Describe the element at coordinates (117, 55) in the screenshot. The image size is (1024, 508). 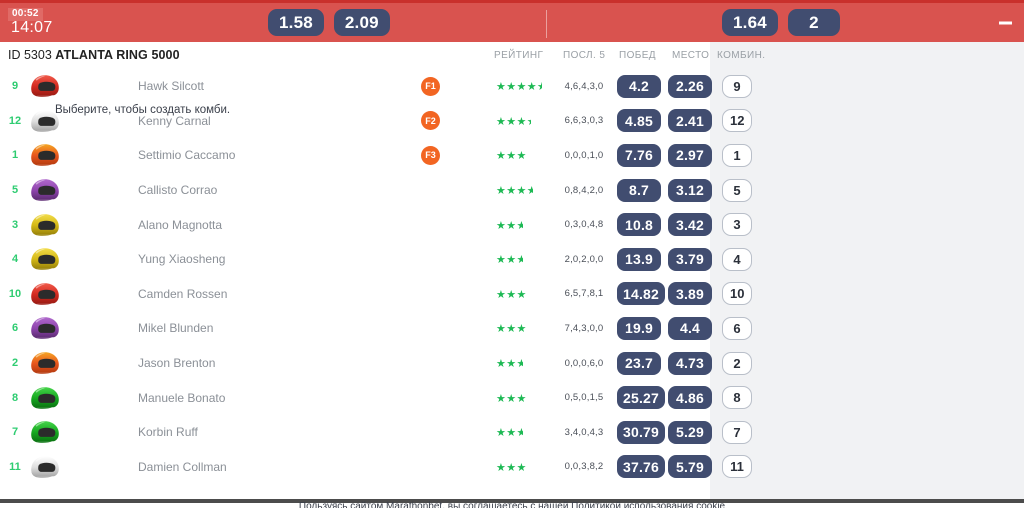
I see `race-name: ATLANTA RING 5000` at that location.